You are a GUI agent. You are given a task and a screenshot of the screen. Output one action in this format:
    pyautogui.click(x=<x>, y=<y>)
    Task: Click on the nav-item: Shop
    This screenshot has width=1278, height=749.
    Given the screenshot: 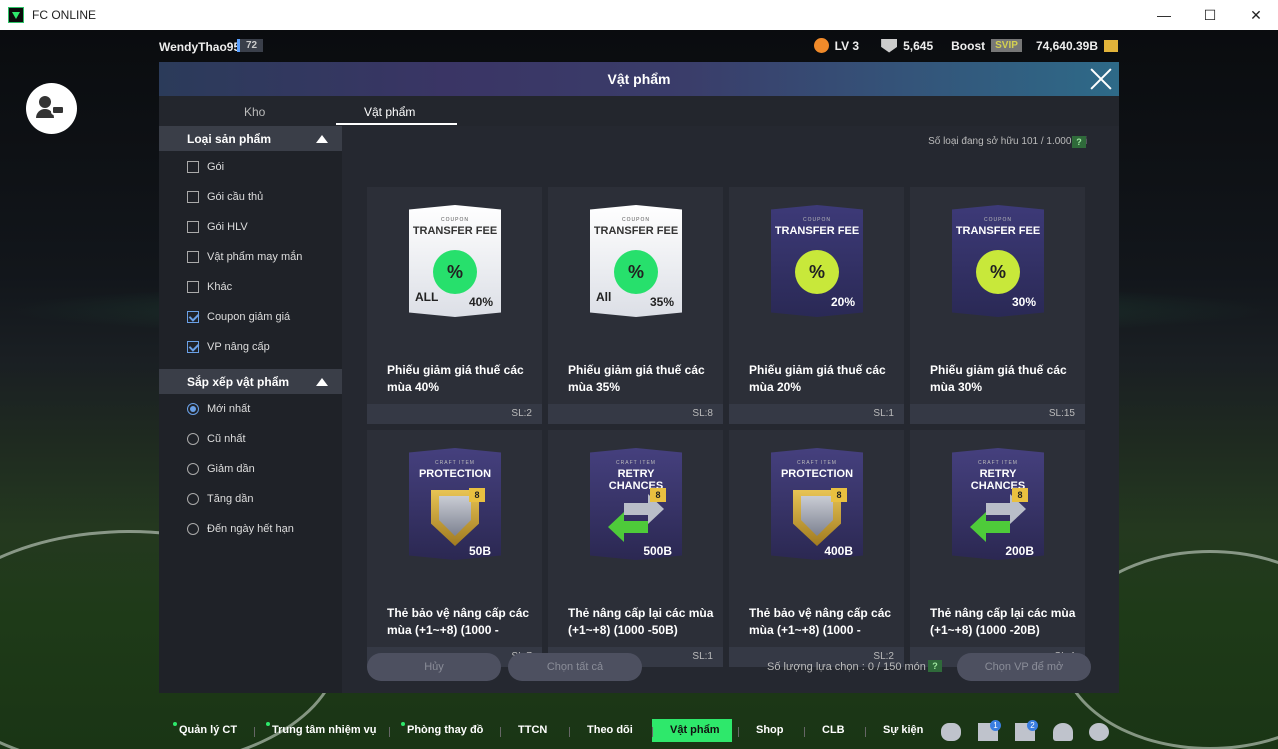 What is the action you would take?
    pyautogui.click(x=770, y=730)
    